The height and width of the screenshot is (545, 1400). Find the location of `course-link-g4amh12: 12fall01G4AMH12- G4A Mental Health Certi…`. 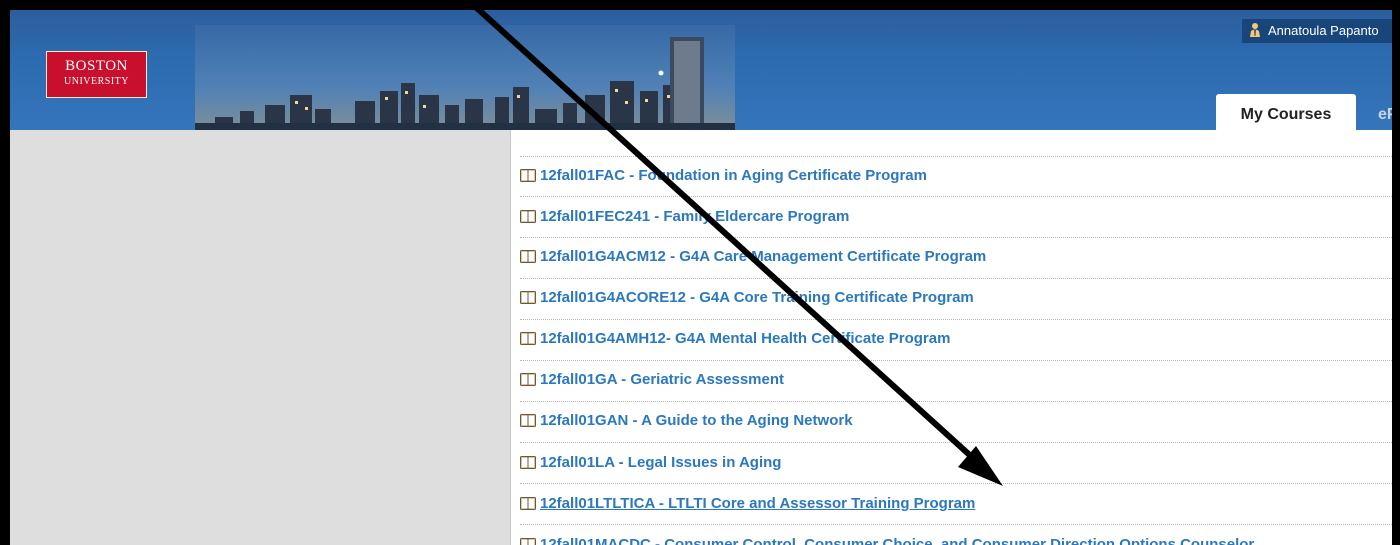

course-link-g4amh12: 12fall01G4AMH12- G4A Mental Health Certi… is located at coordinates (735, 339).